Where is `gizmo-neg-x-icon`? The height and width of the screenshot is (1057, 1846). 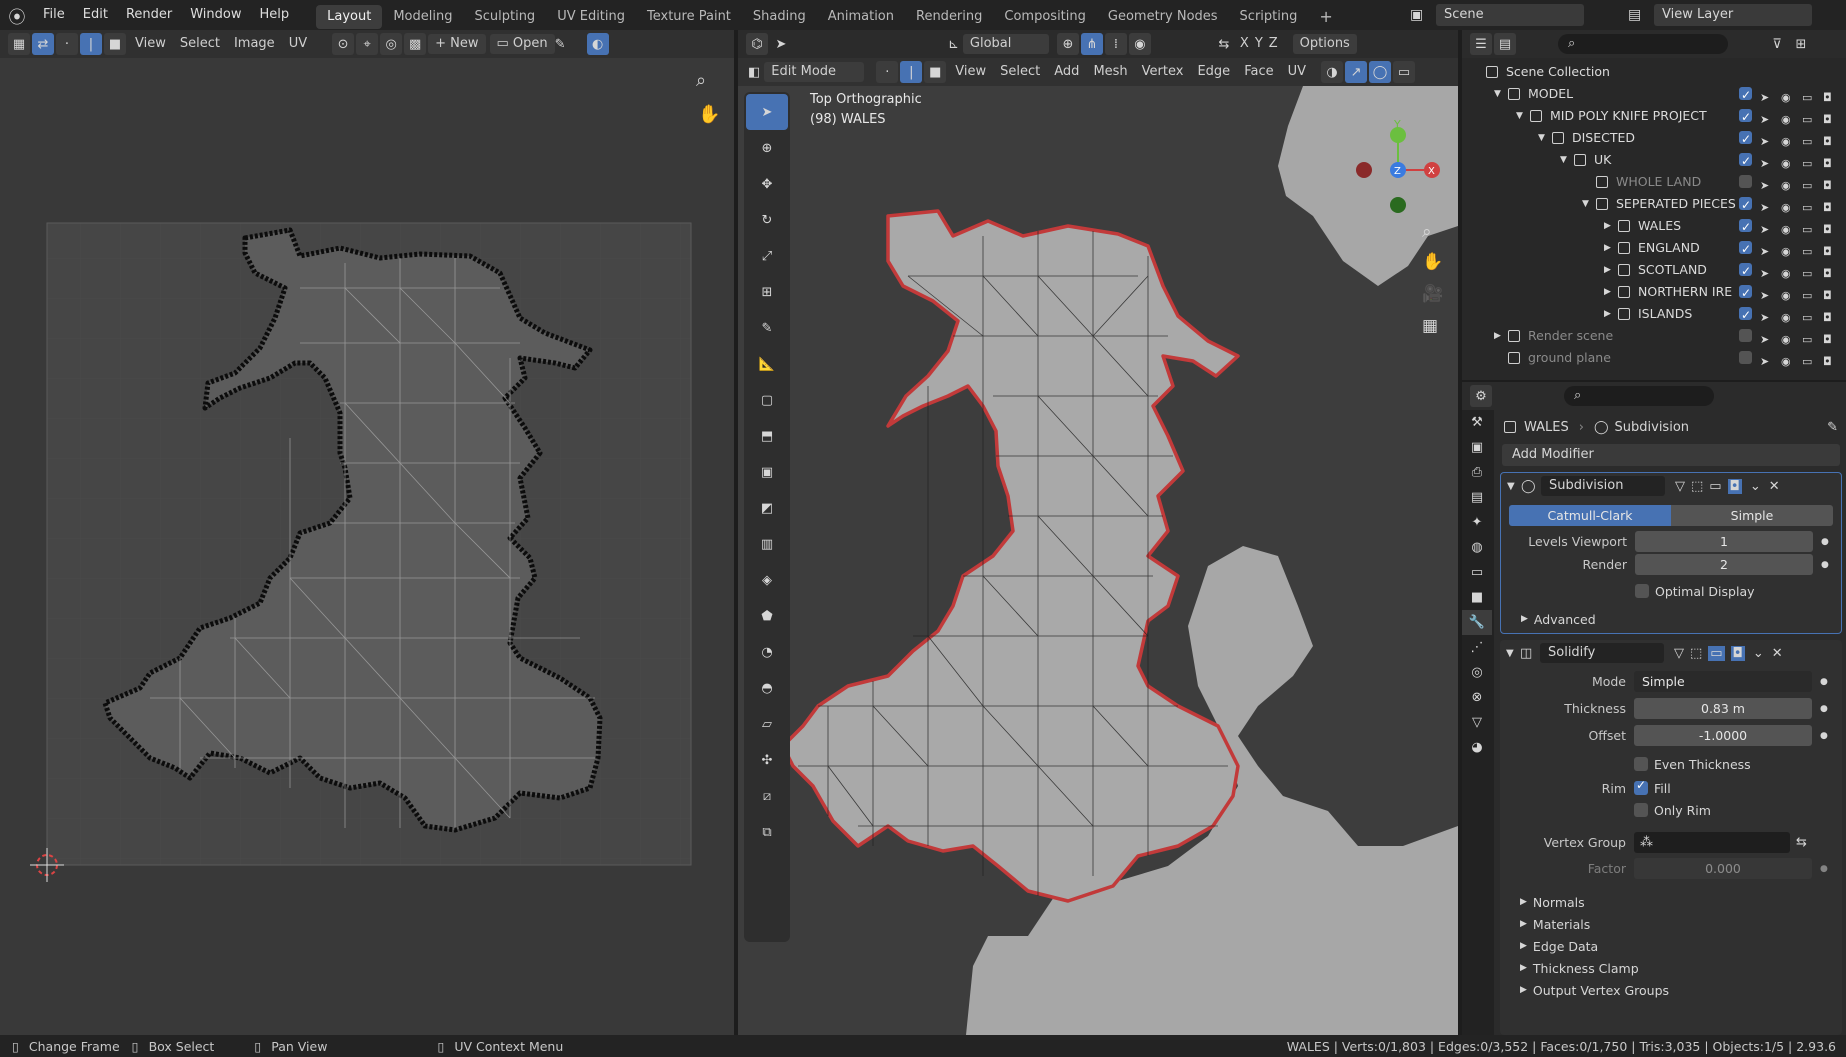
gizmo-neg-x-icon is located at coordinates (1364, 170).